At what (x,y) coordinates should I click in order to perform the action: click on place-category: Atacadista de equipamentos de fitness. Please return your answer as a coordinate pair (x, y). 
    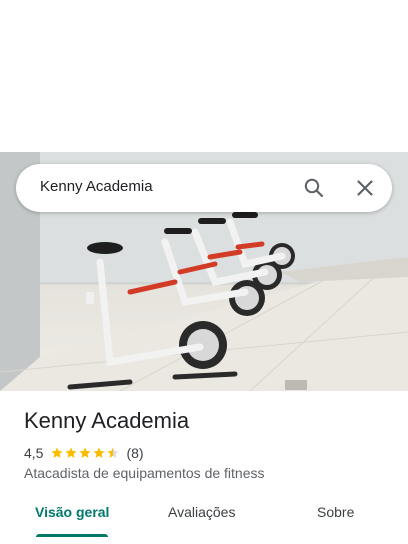
    Looking at the image, I should click on (144, 473).